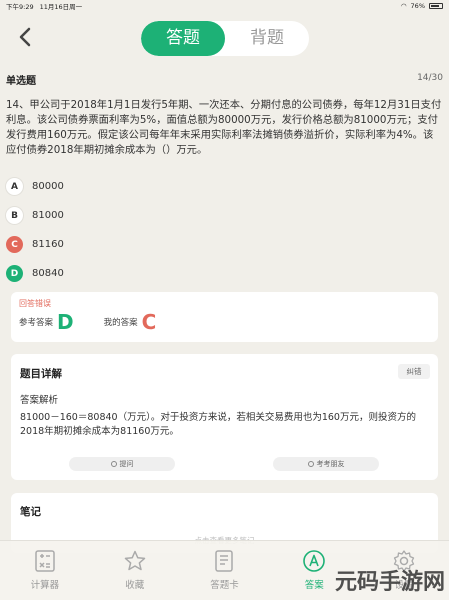 This screenshot has height=600, width=449. I want to click on result-status: 回答错误, so click(35, 303).